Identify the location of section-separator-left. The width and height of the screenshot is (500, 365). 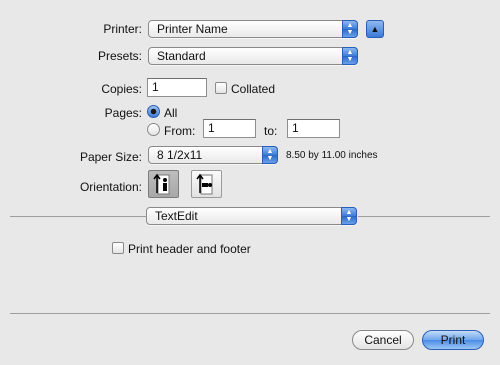
(78, 216).